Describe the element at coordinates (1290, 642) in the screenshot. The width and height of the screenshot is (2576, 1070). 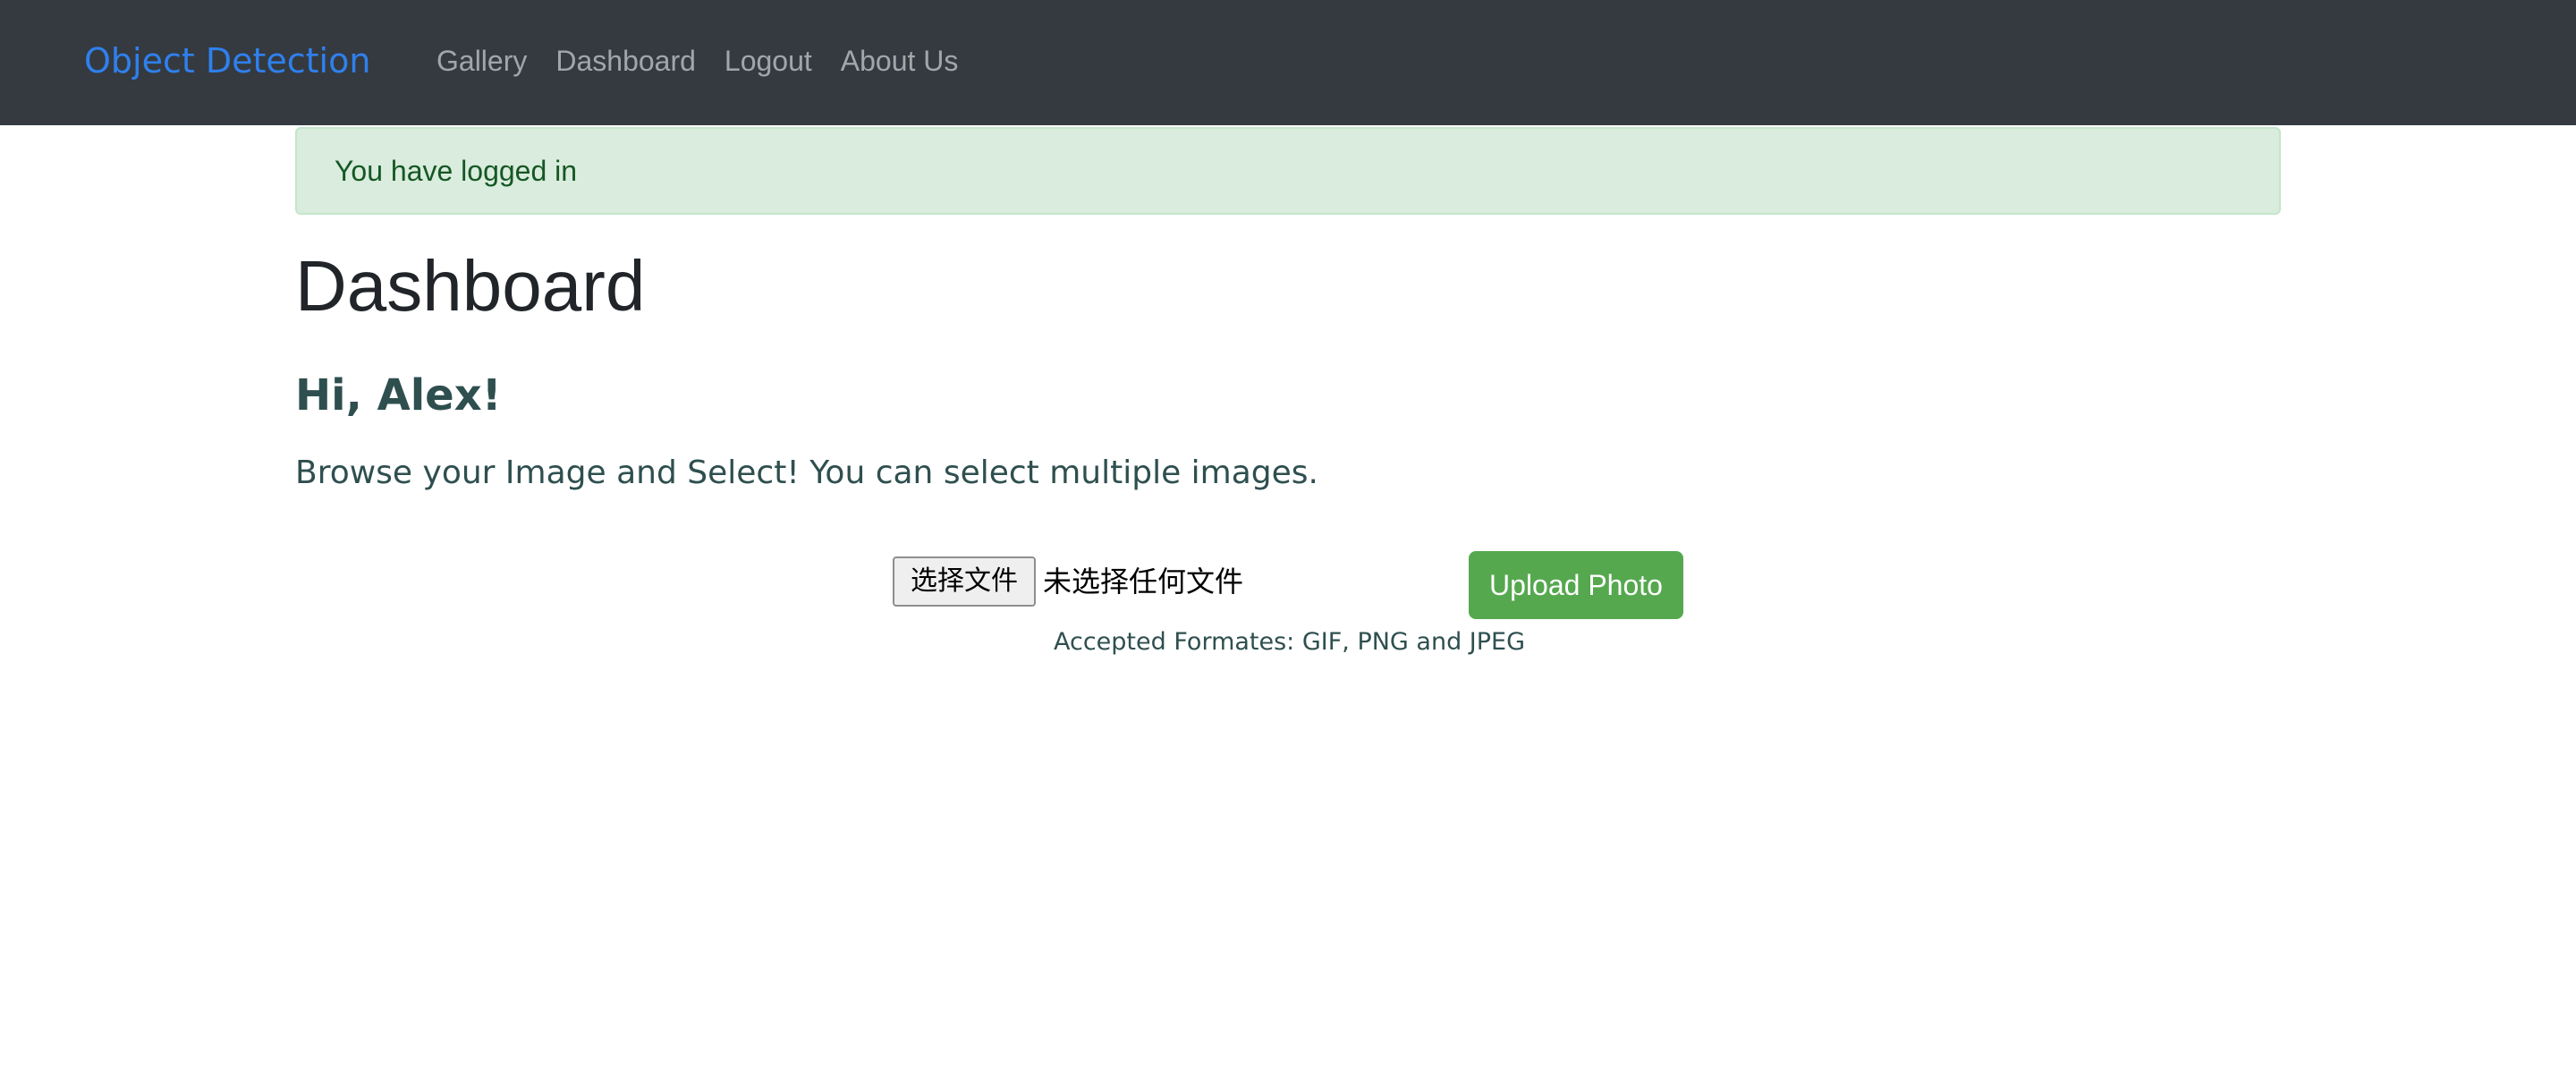
I see `accepted-formats-note: Accepted Formates: GIF, PNG and JPEG` at that location.